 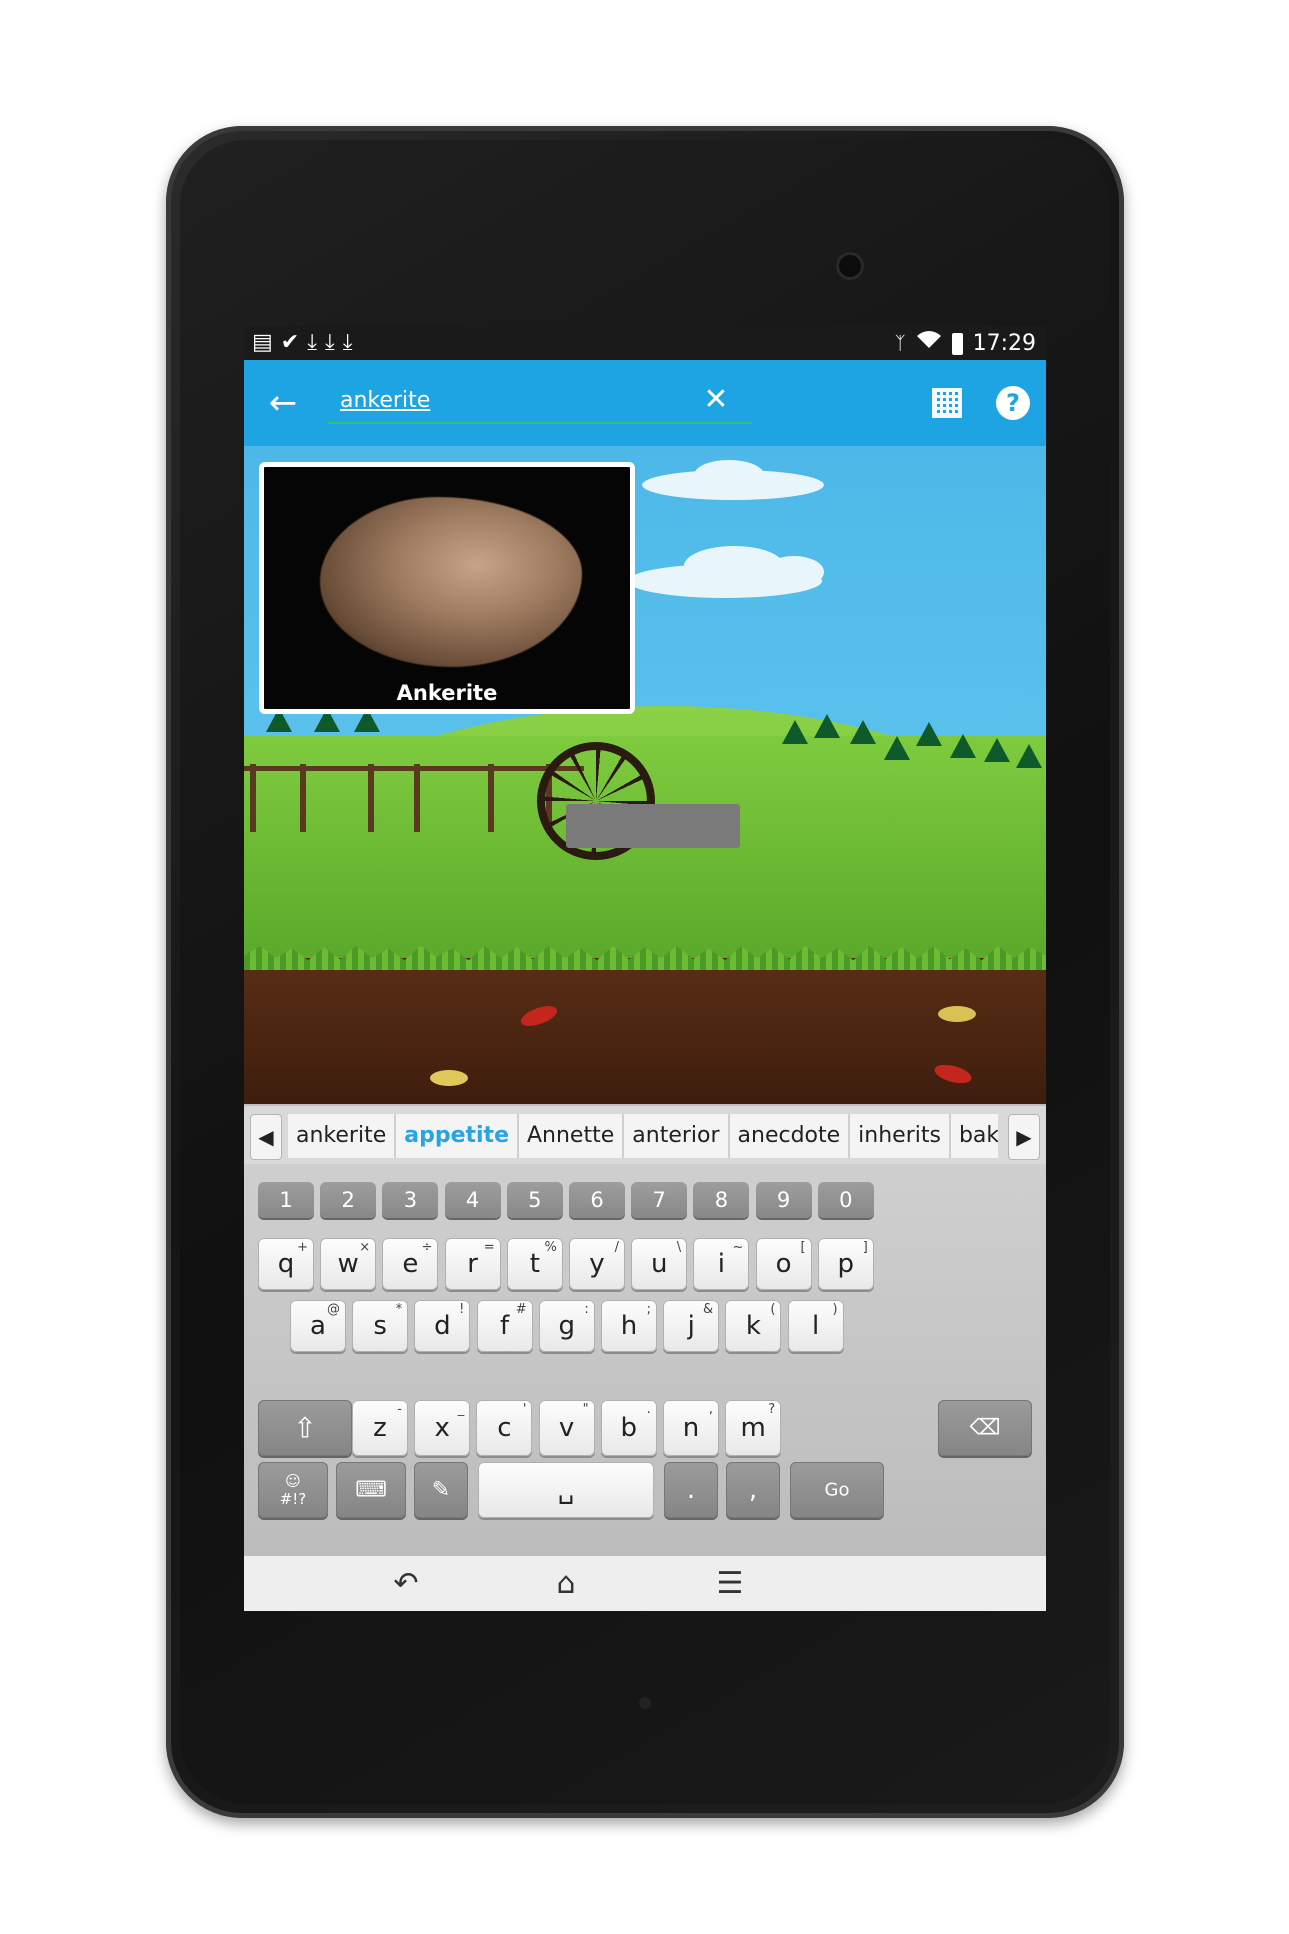 I want to click on letter-key: * s, so click(x=380, y=1326).